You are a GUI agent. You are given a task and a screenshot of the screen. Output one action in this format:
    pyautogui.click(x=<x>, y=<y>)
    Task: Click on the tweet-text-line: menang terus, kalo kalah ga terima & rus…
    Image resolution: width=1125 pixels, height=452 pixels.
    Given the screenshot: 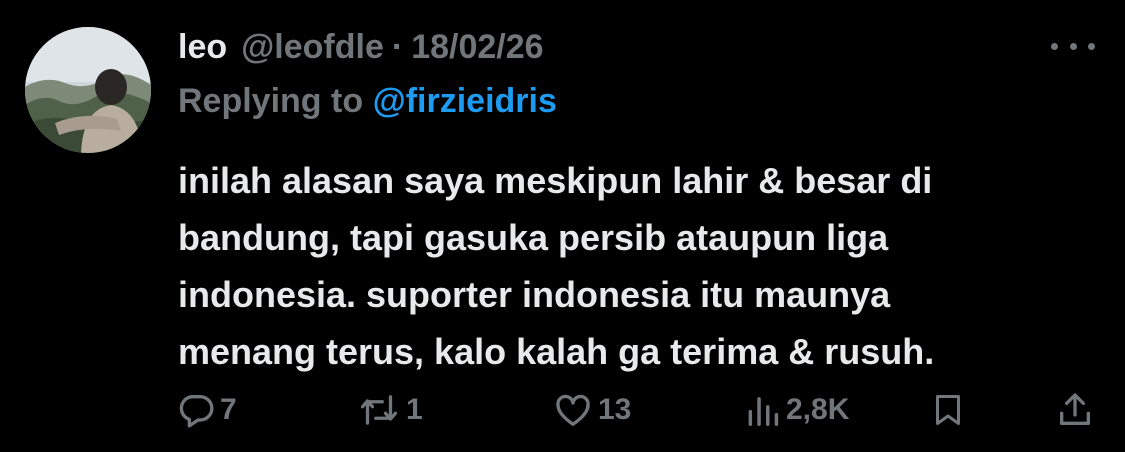 What is the action you would take?
    pyautogui.click(x=556, y=351)
    